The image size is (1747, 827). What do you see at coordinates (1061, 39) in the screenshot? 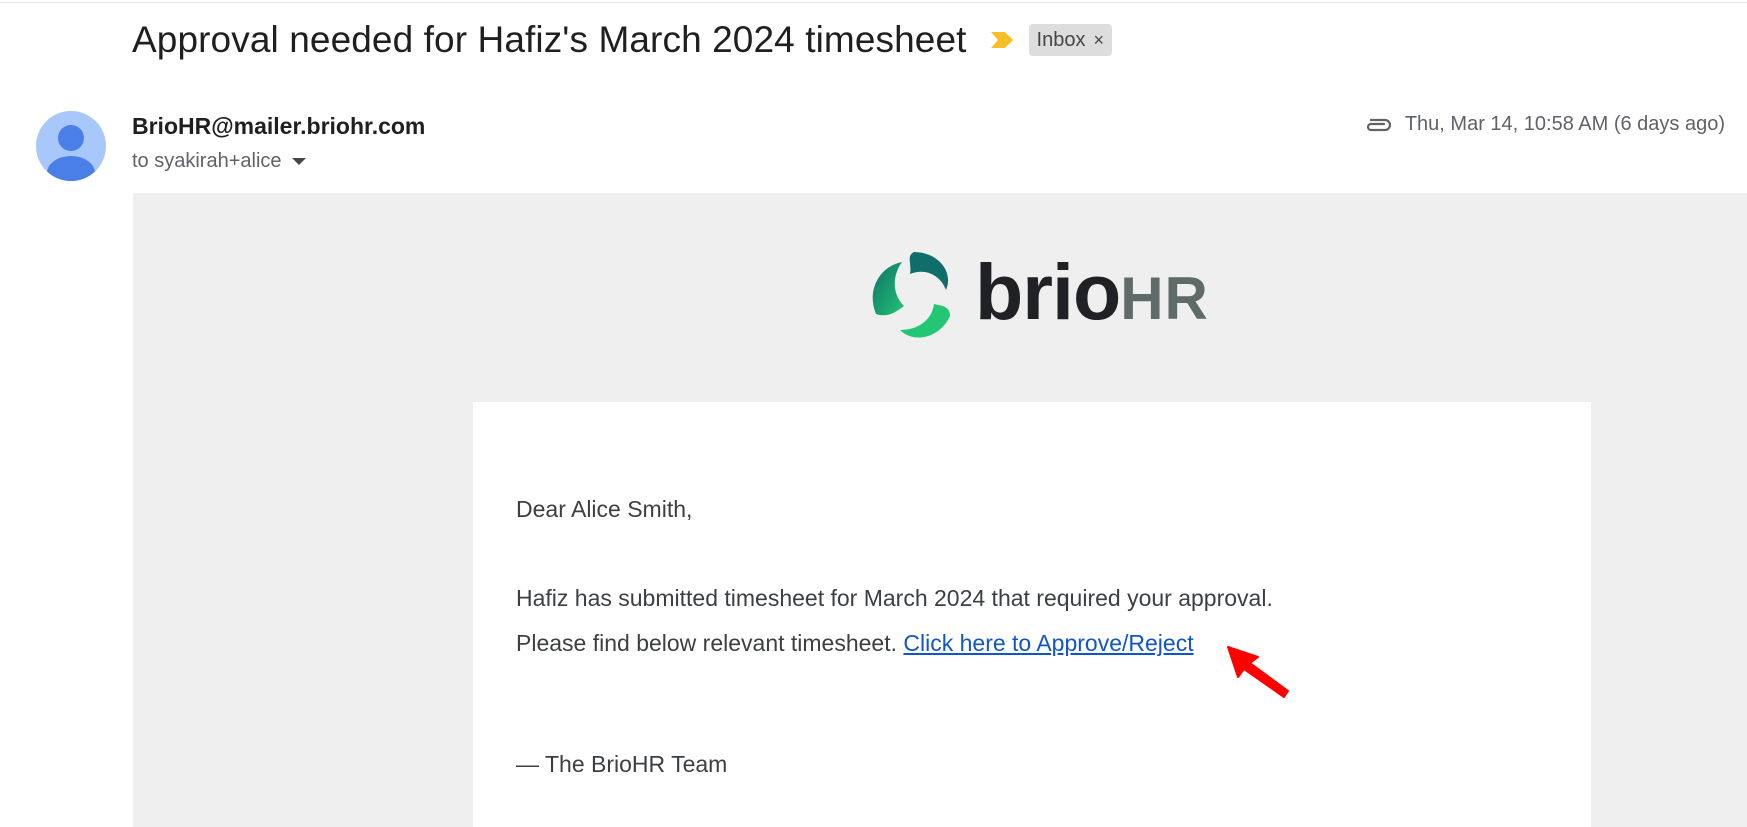
I see `label-text: Inbox` at bounding box center [1061, 39].